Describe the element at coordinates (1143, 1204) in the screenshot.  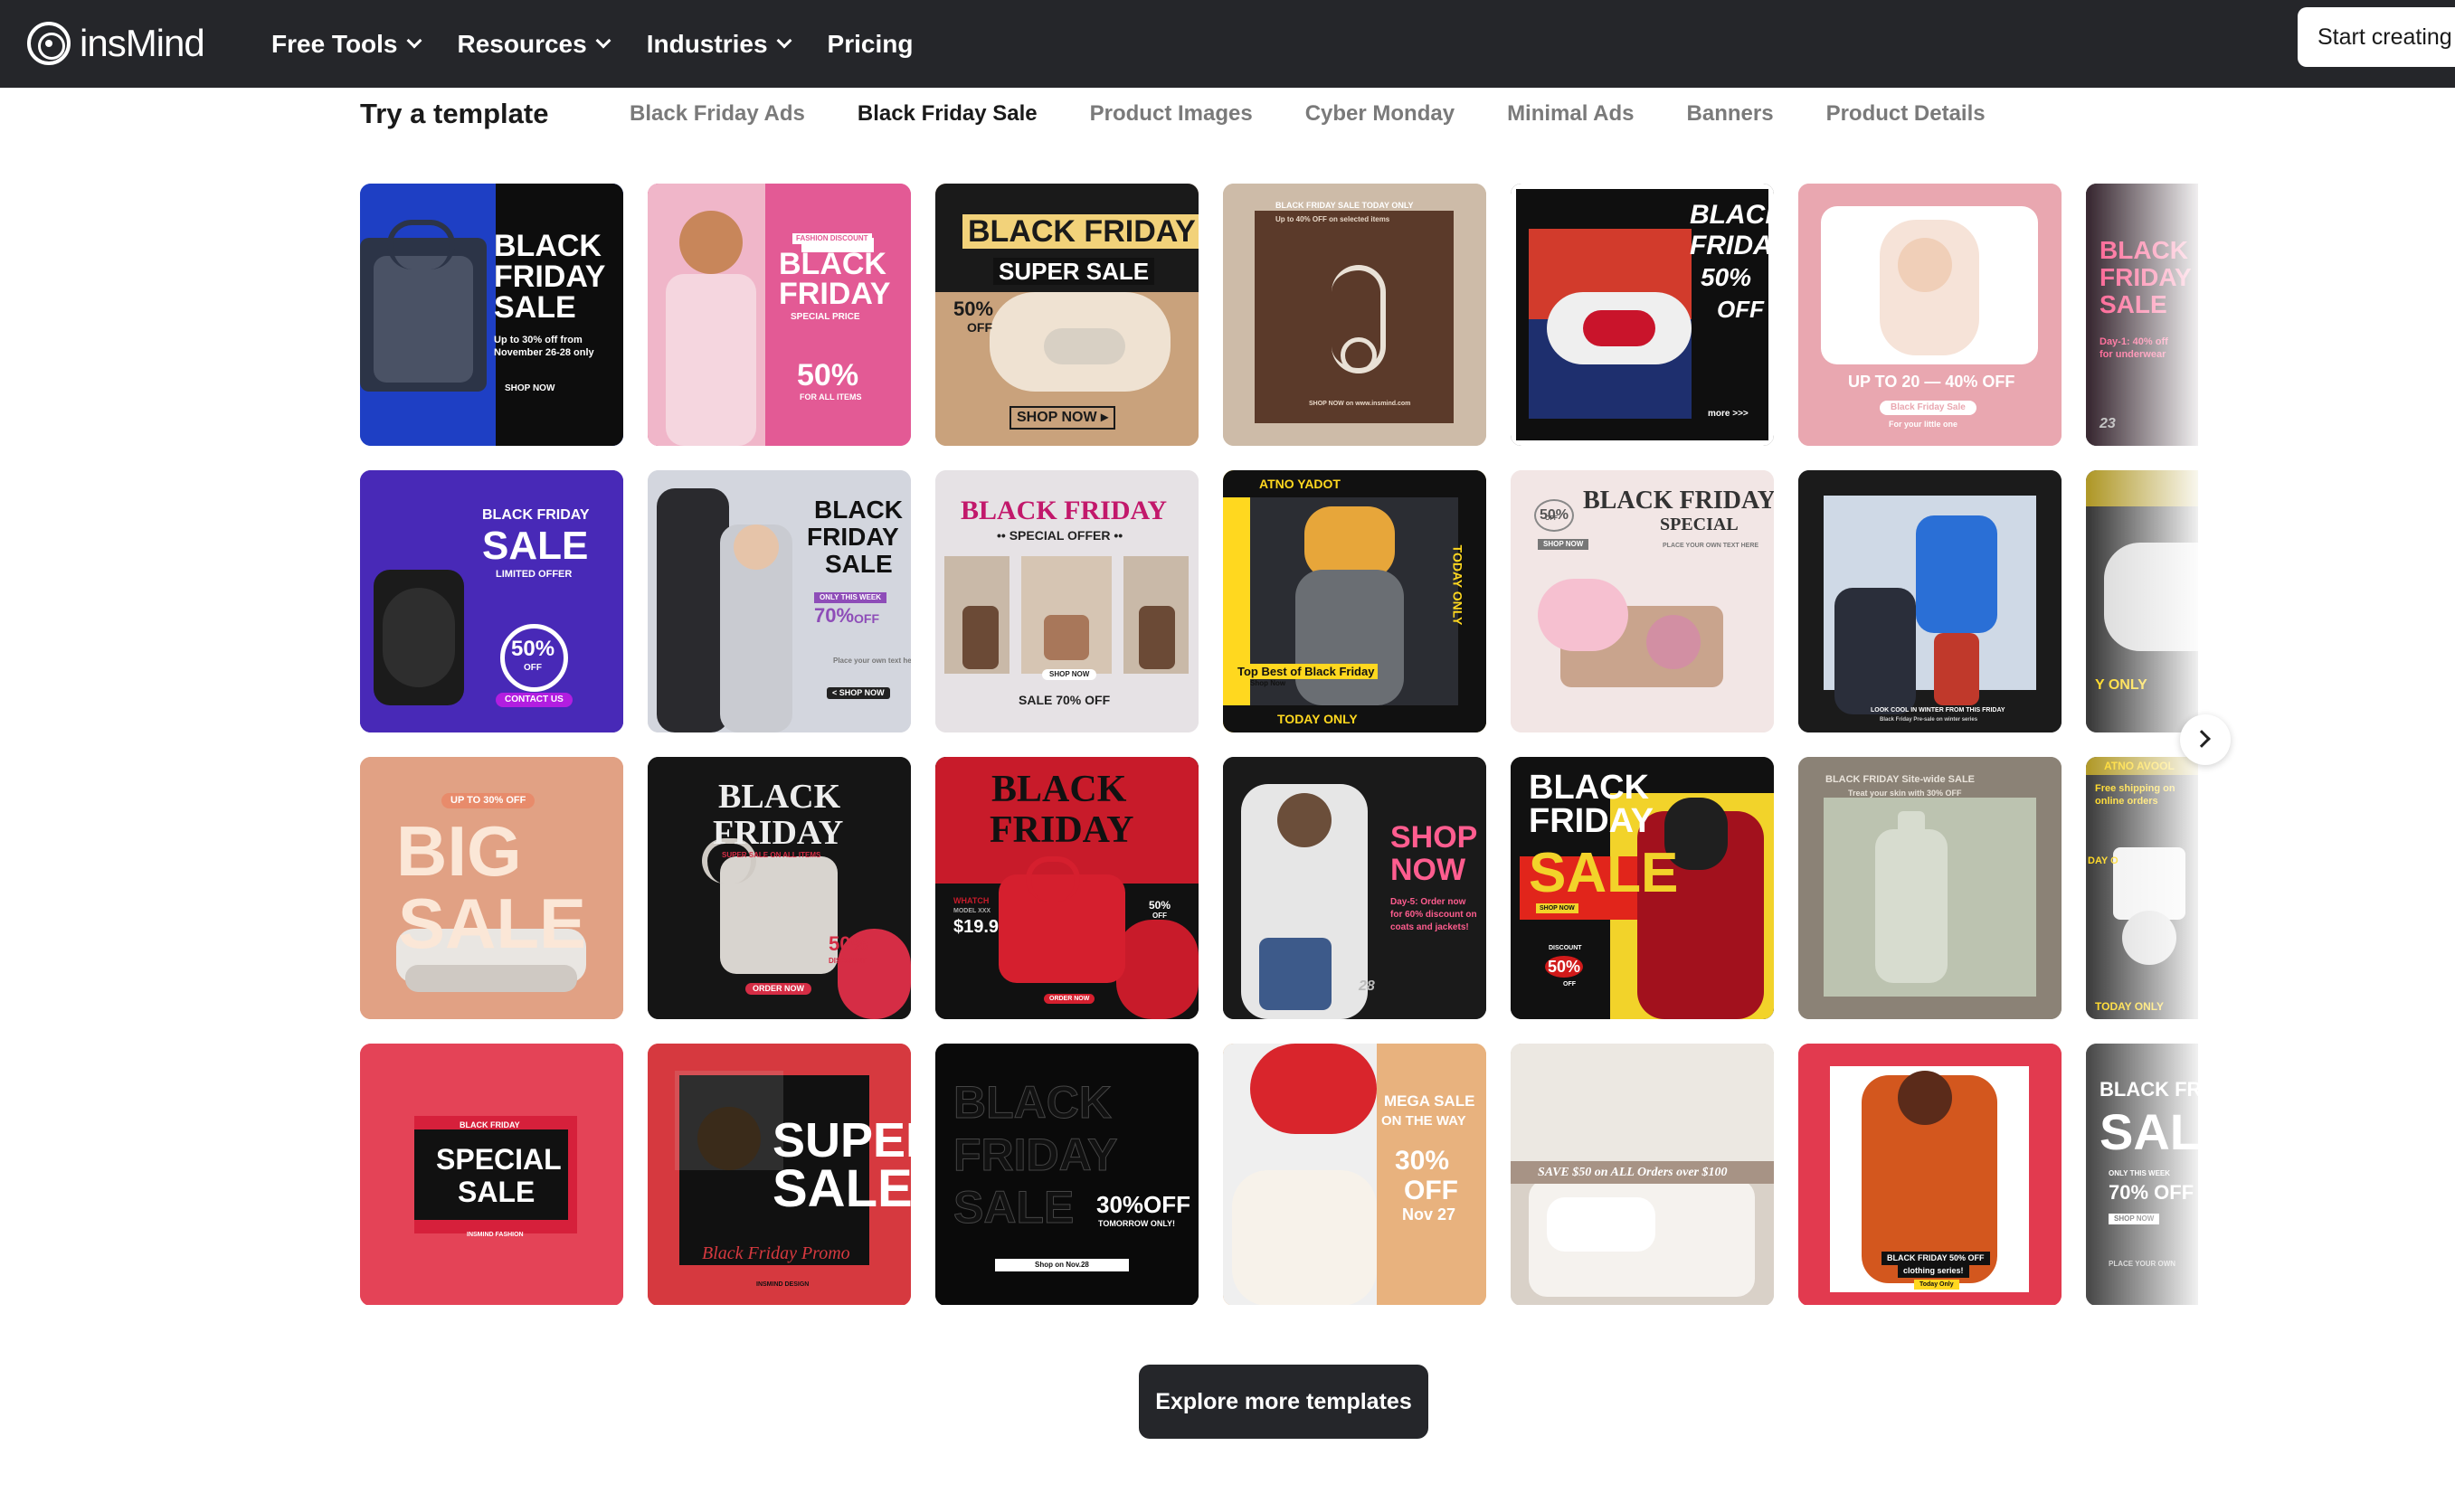
I see `template-card-text: 30%OFF` at that location.